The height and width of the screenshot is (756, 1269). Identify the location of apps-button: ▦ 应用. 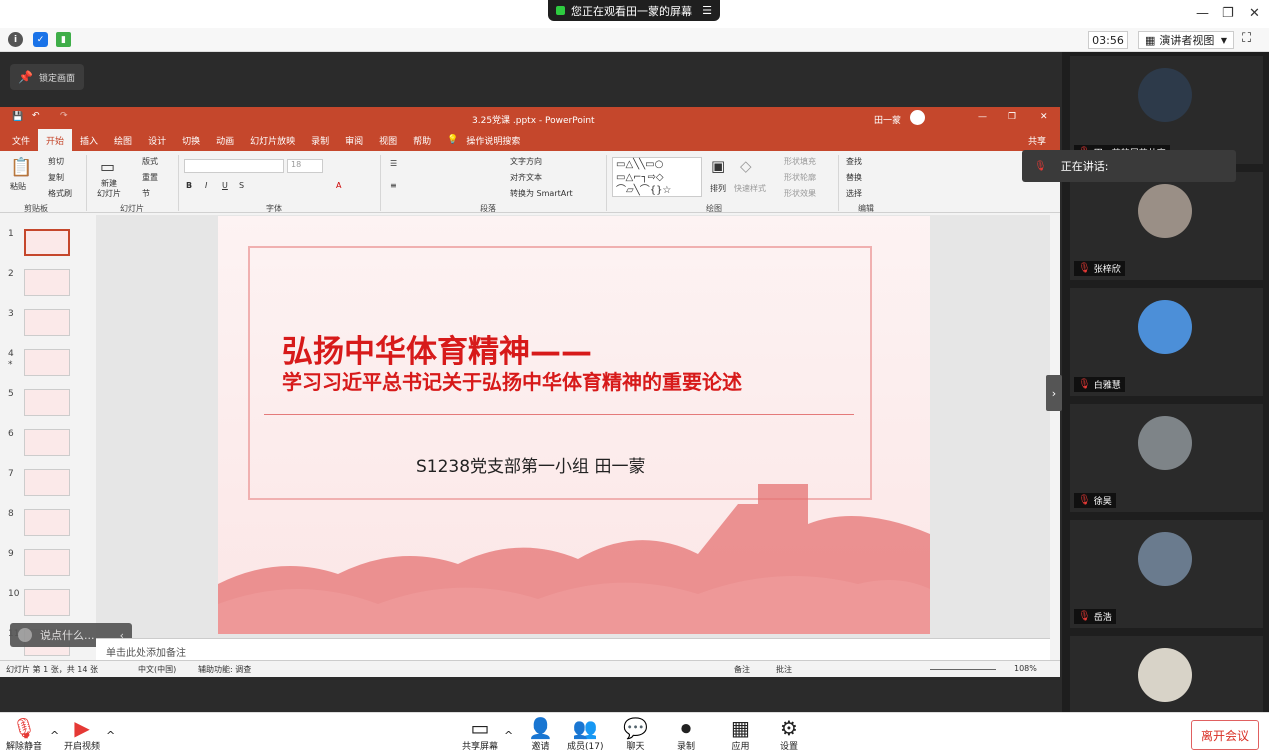
(740, 734).